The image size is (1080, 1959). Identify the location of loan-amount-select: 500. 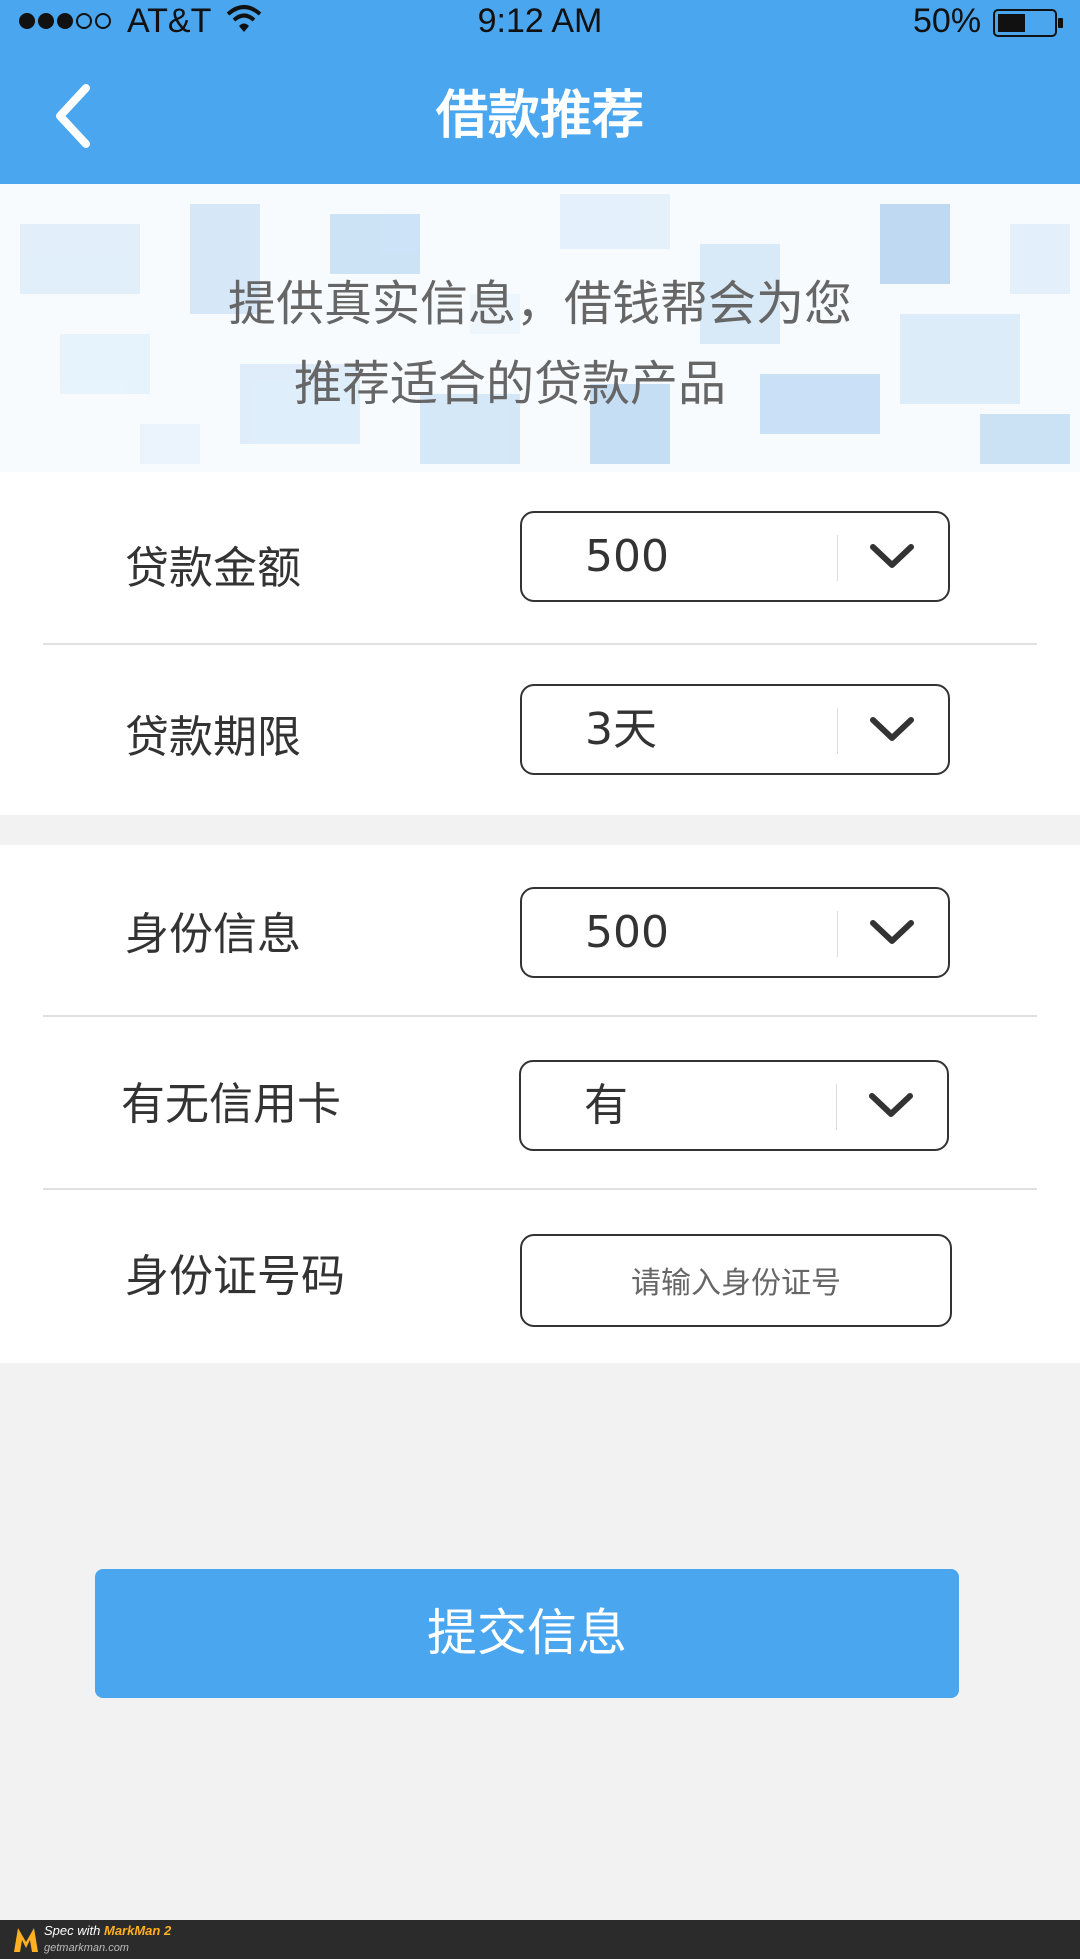
(735, 556).